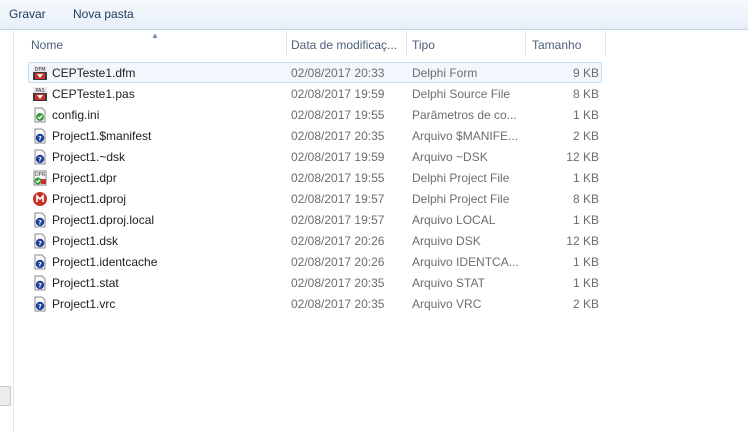 The image size is (748, 432). Describe the element at coordinates (76, 115) in the screenshot. I see `file-name: config.ini` at that location.